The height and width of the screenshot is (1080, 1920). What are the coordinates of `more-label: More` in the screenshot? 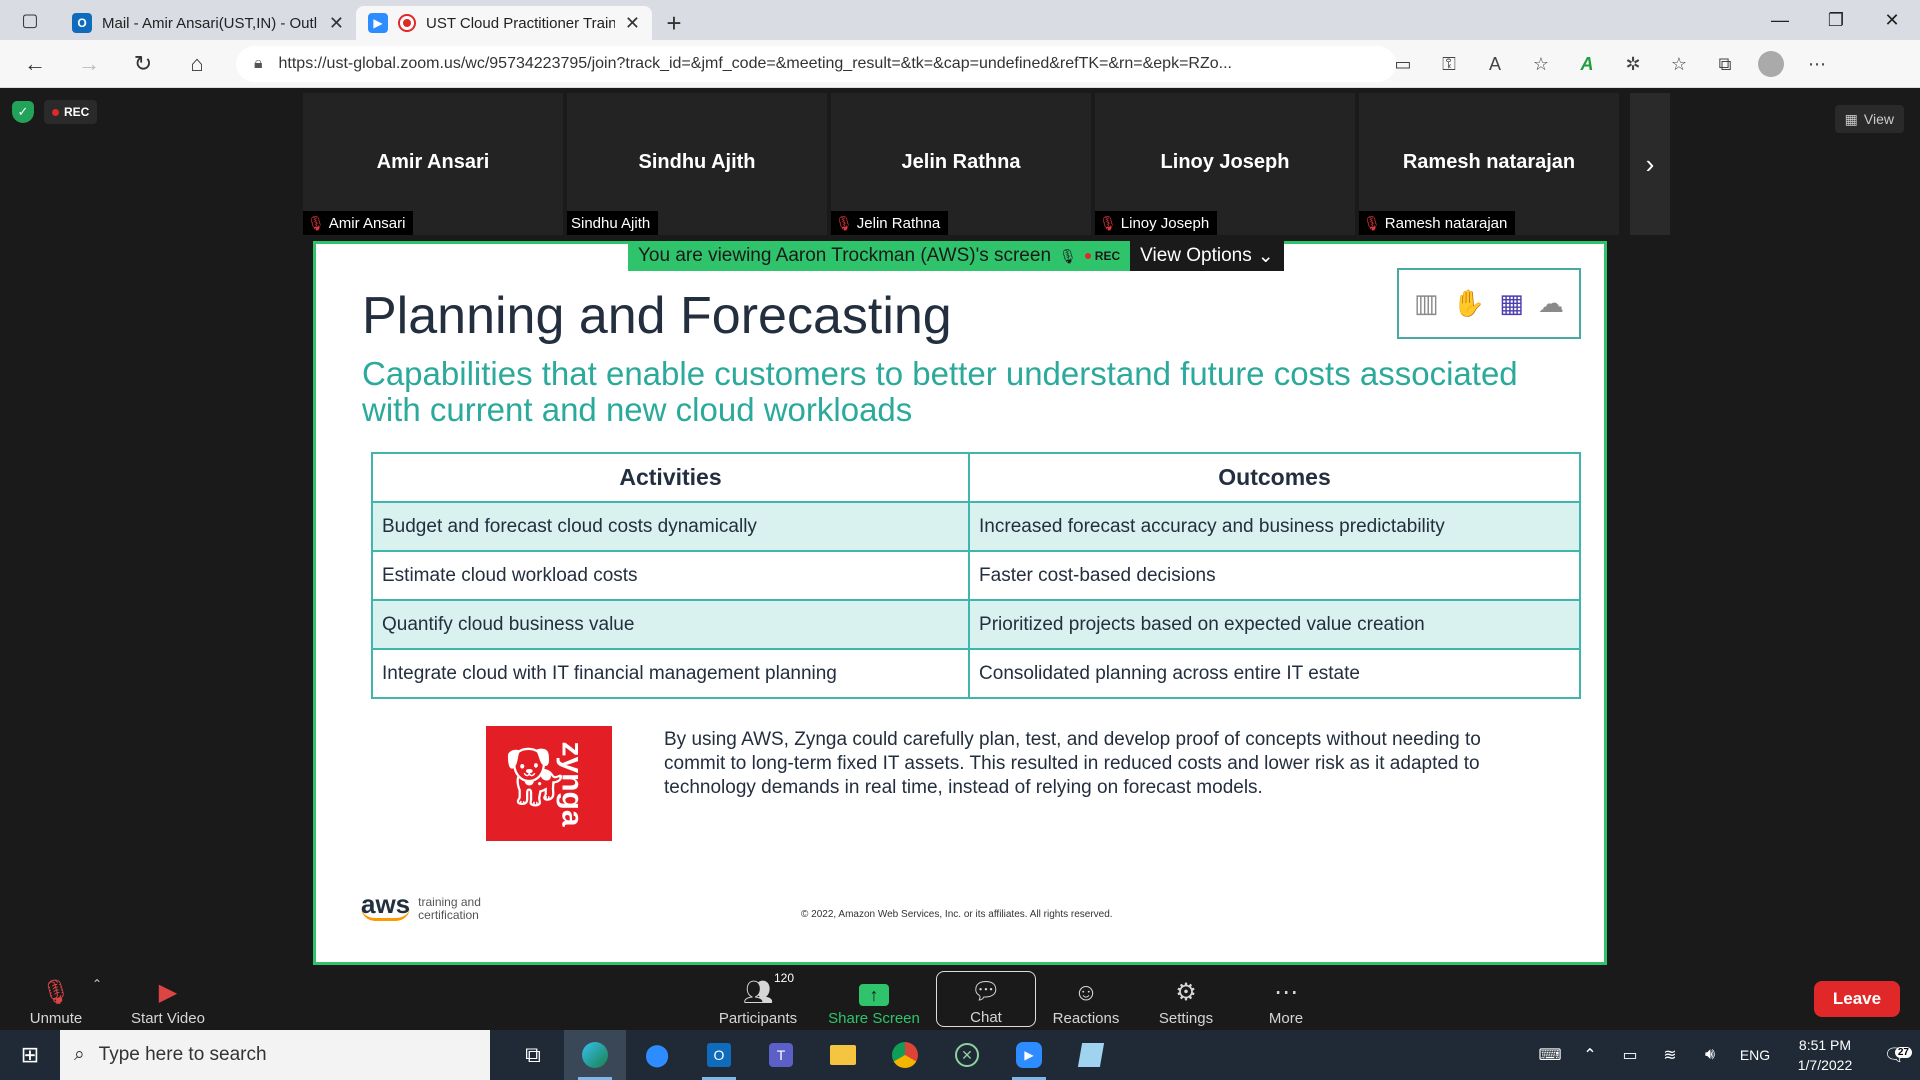 It's located at (1286, 1018).